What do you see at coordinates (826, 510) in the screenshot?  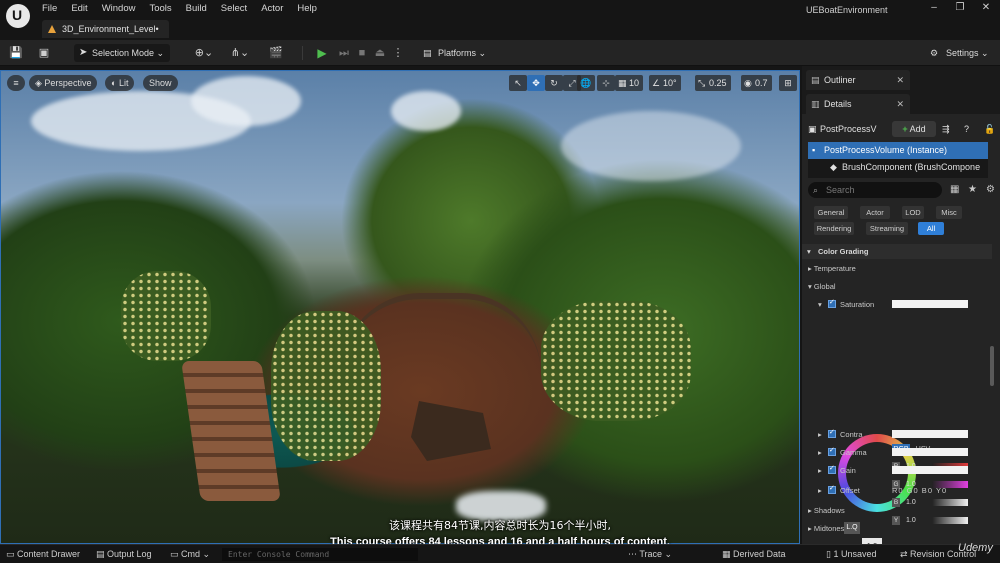 I see `shadows-row: ▸ Shadows` at bounding box center [826, 510].